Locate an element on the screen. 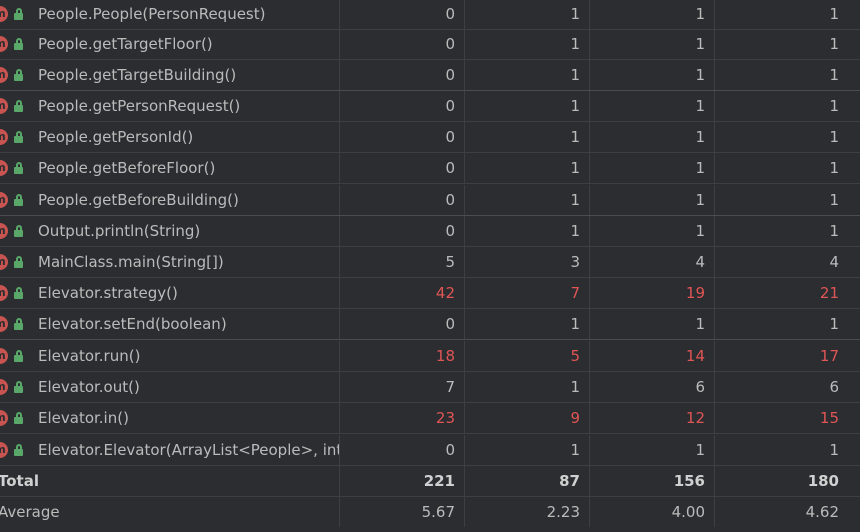  method-cell: m MainClass.main(String[]) is located at coordinates (170, 262).